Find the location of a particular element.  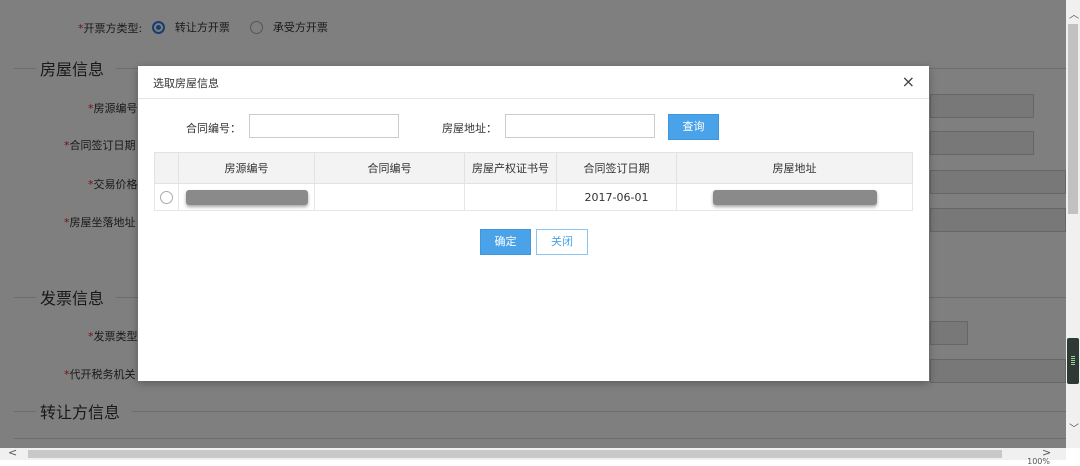

redacted-address is located at coordinates (794, 197).